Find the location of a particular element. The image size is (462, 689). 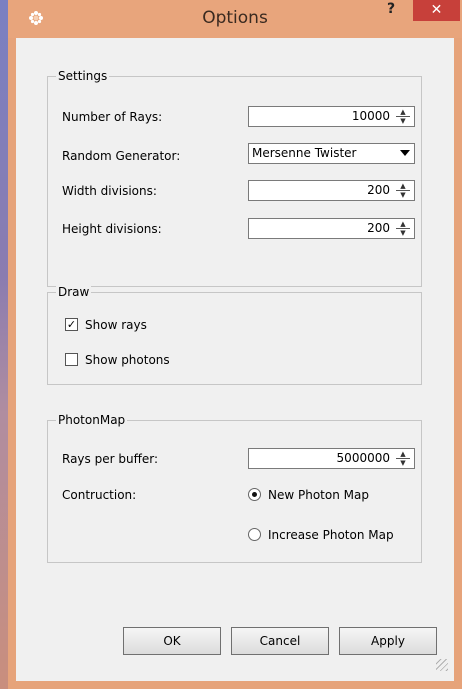

close-button: ✕ is located at coordinates (436, 10).